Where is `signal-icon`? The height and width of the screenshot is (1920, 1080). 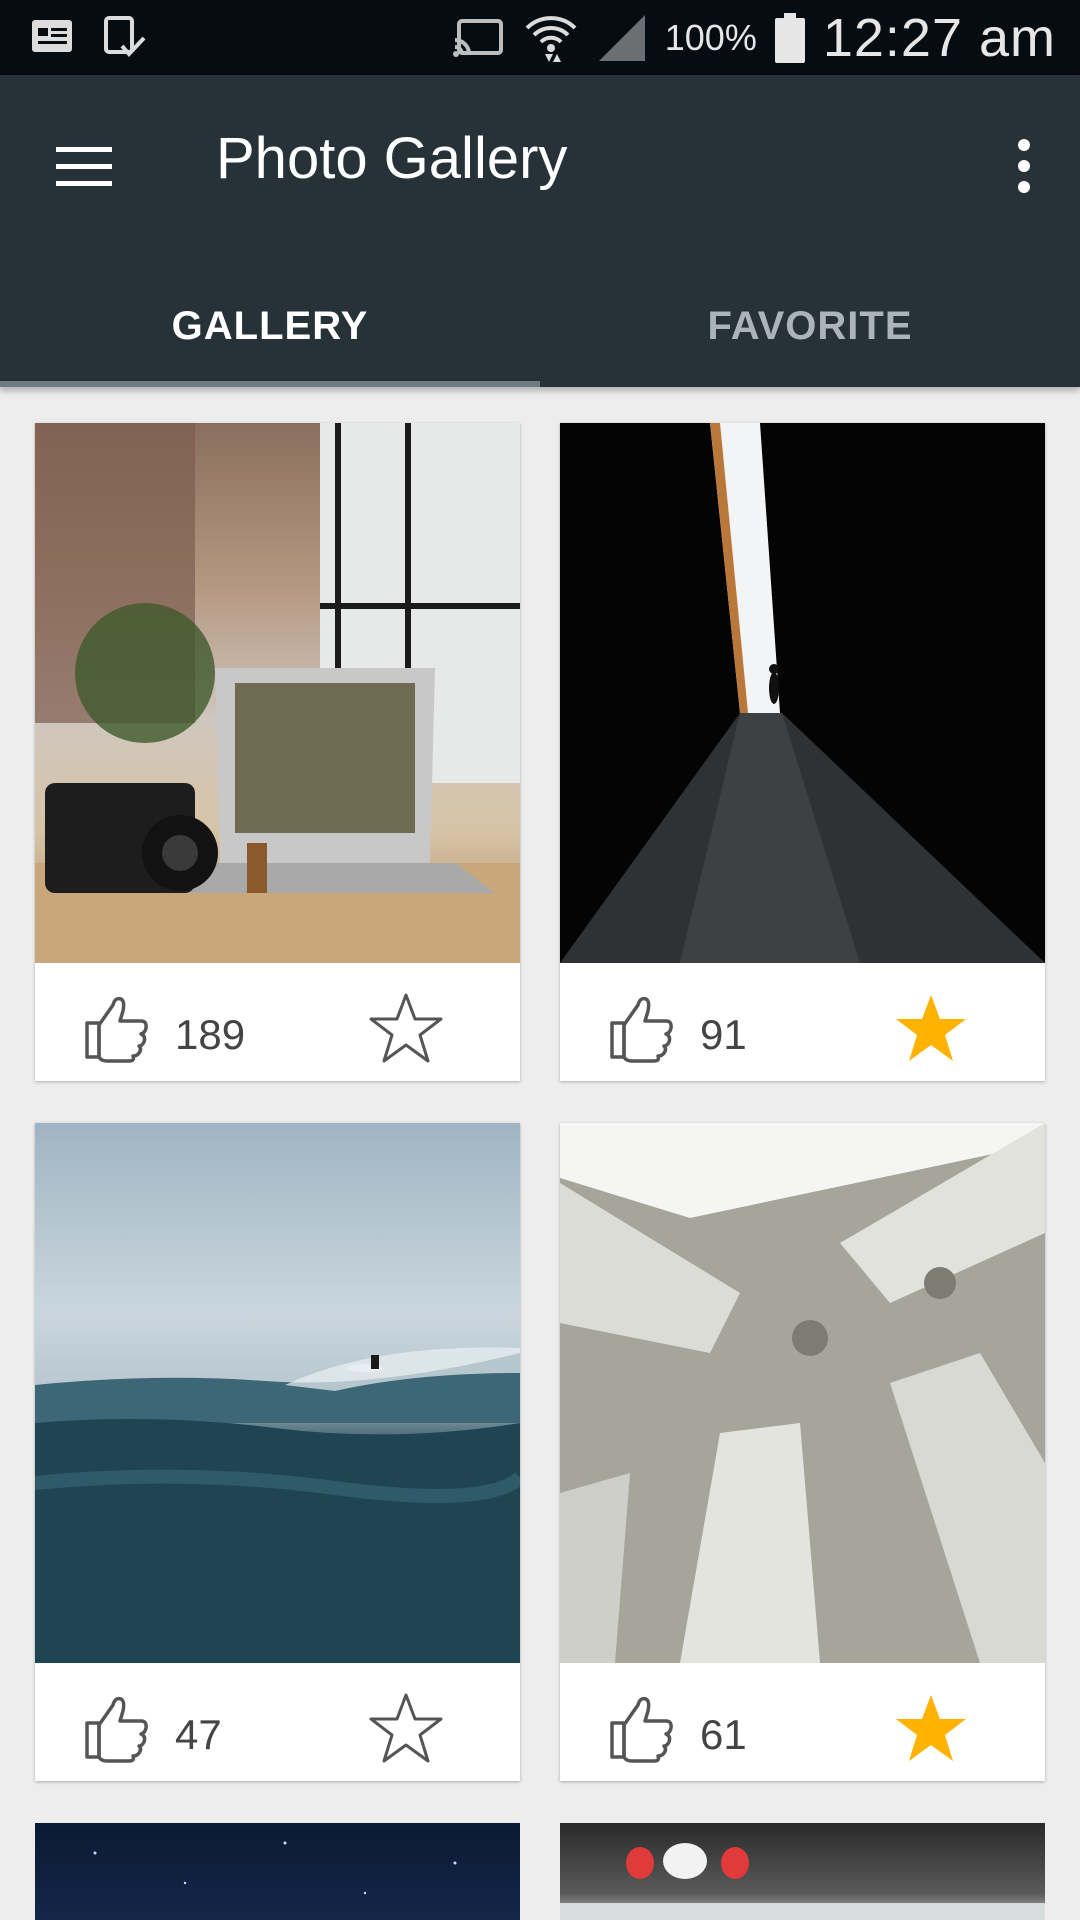
signal-icon is located at coordinates (621, 37).